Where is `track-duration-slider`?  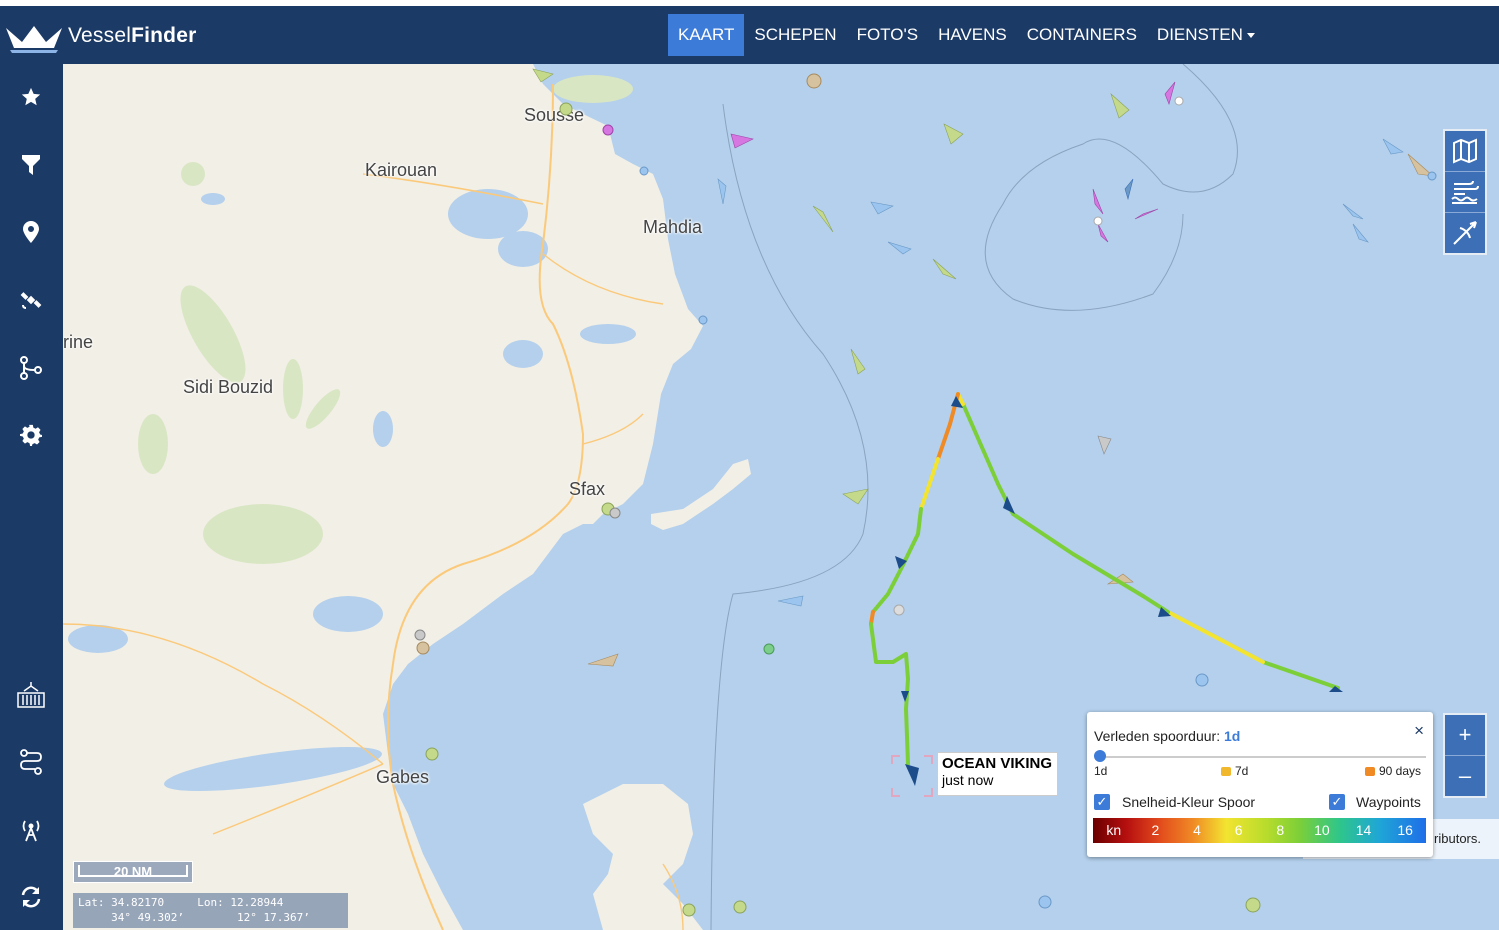 track-duration-slider is located at coordinates (1263, 757).